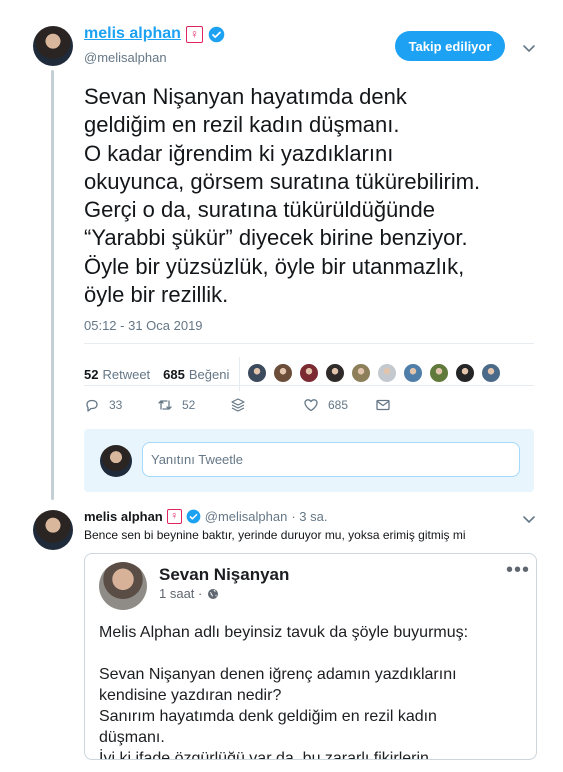 The image size is (563, 772). What do you see at coordinates (245, 96) in the screenshot?
I see `tweet-text-line: Sevan Nişanyan hayatımda denk` at bounding box center [245, 96].